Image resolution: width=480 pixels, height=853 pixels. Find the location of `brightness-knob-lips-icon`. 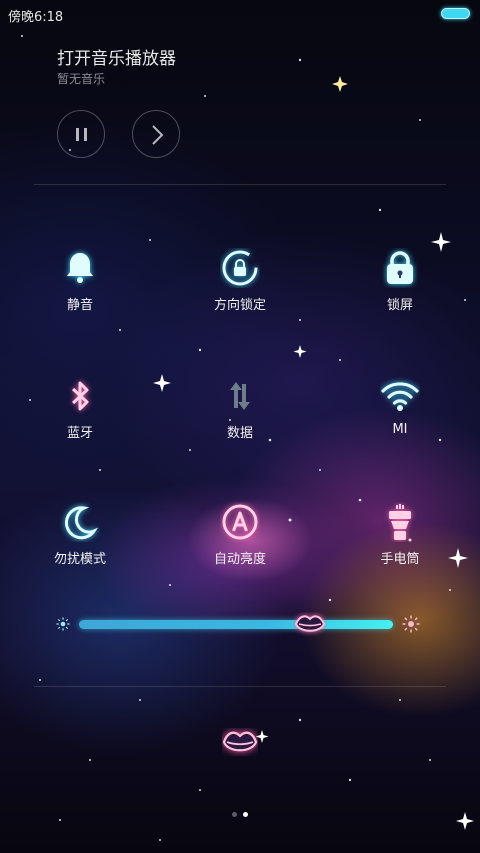

brightness-knob-lips-icon is located at coordinates (310, 624).